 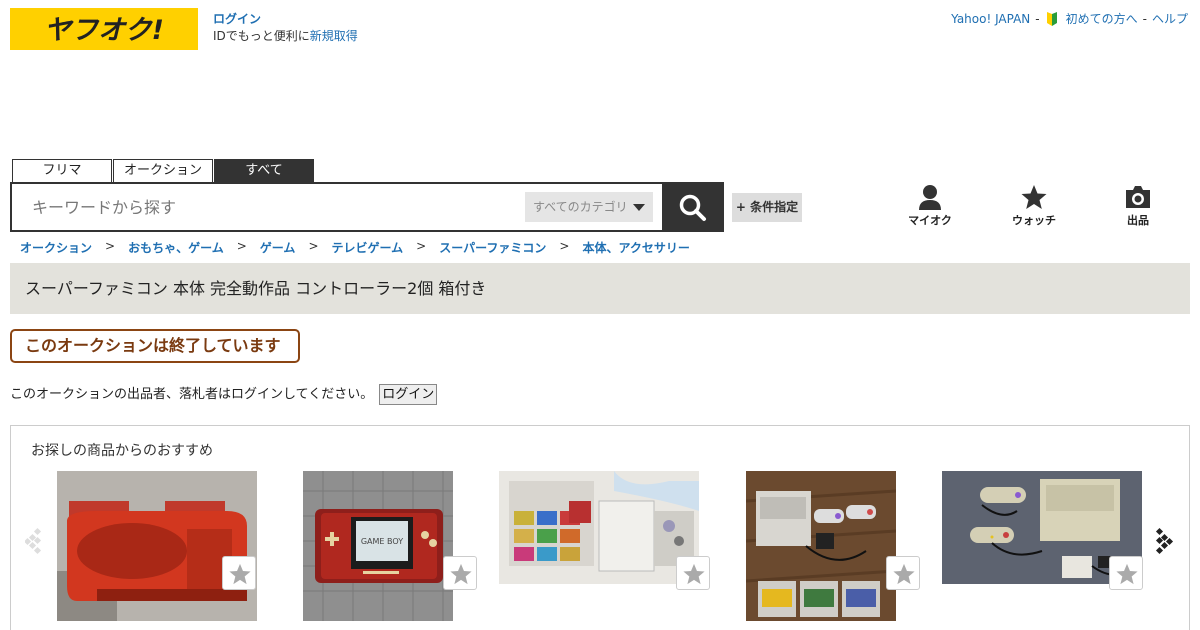 I want to click on super-famicom-set-photo, so click(x=821, y=546).